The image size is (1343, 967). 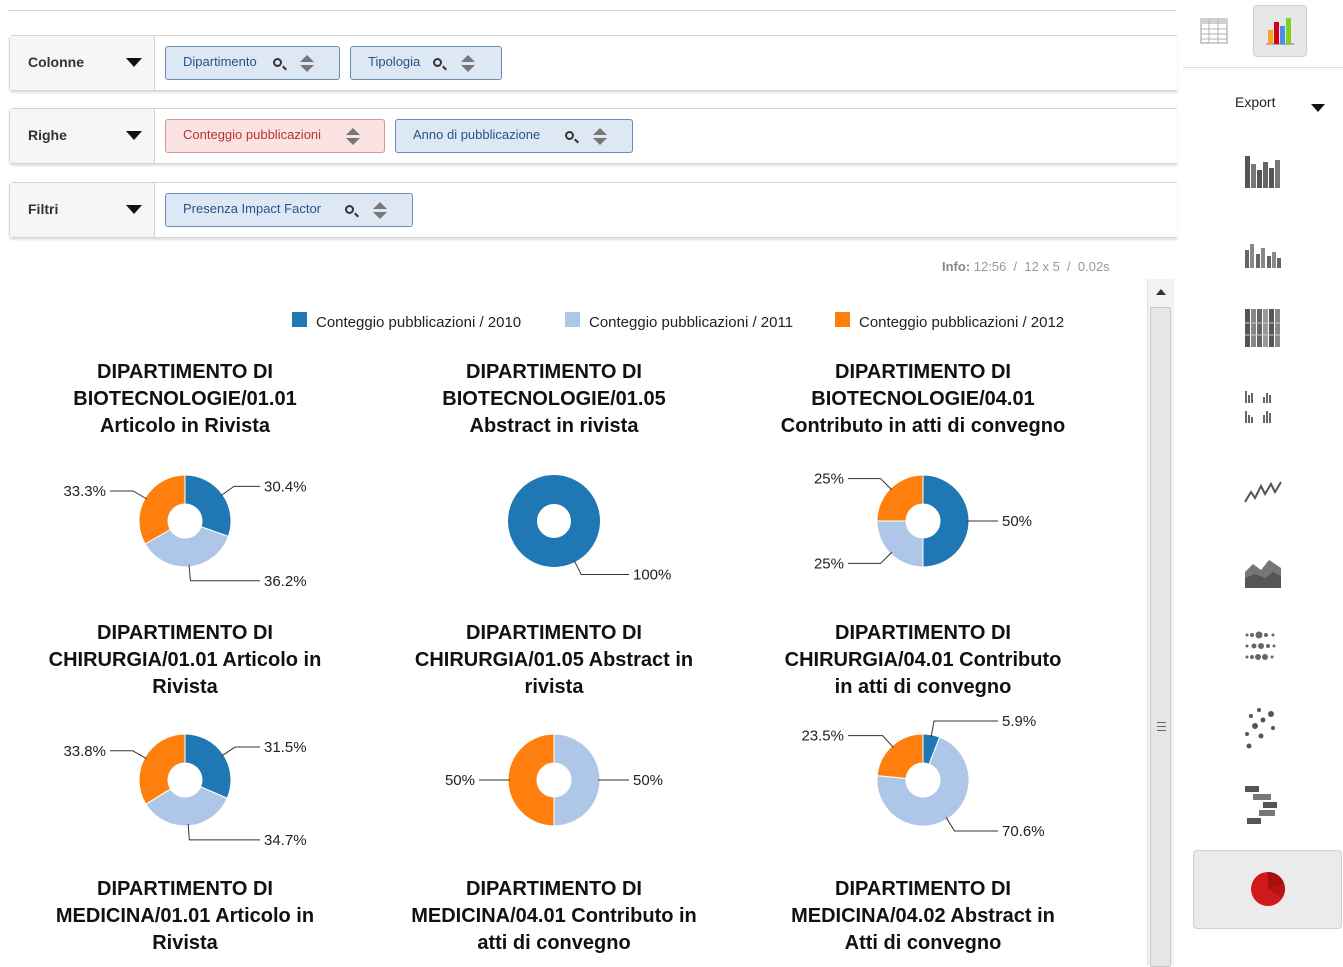 What do you see at coordinates (1160, 637) in the screenshot?
I see `scrollbar-thumb` at bounding box center [1160, 637].